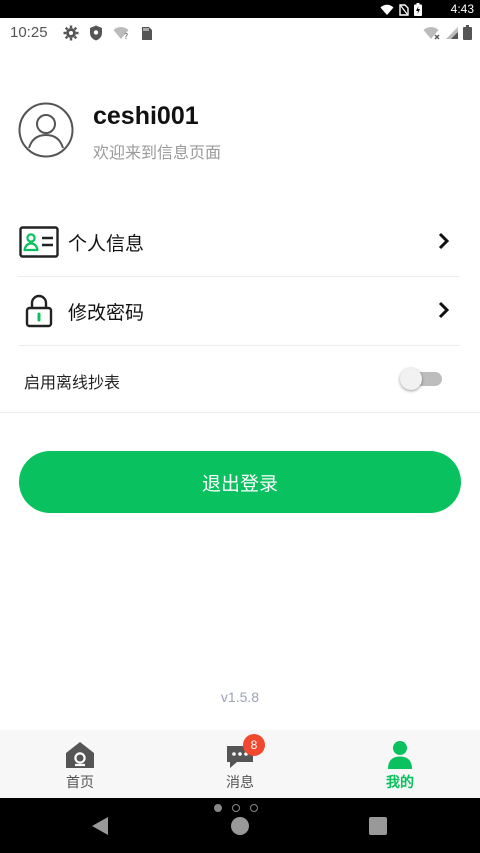 Image resolution: width=480 pixels, height=853 pixels. Describe the element at coordinates (29, 32) in the screenshot. I see `status-clock: 10:25` at that location.